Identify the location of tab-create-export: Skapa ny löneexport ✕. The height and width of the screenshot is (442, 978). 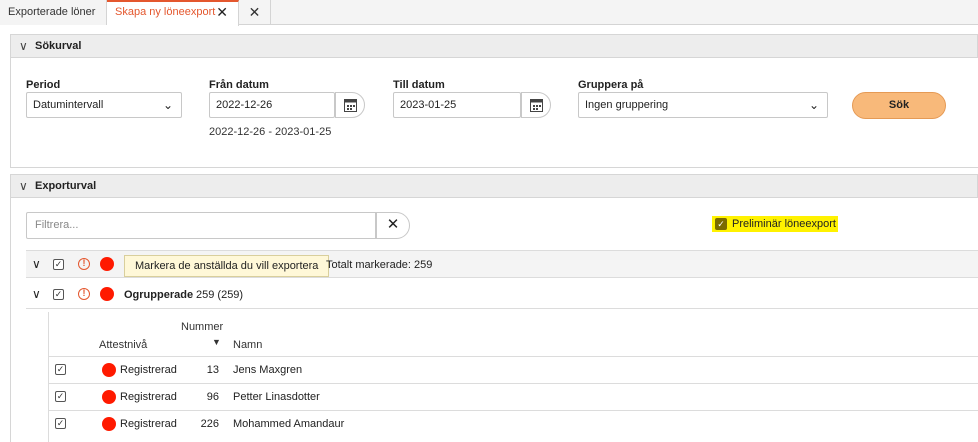
(173, 13).